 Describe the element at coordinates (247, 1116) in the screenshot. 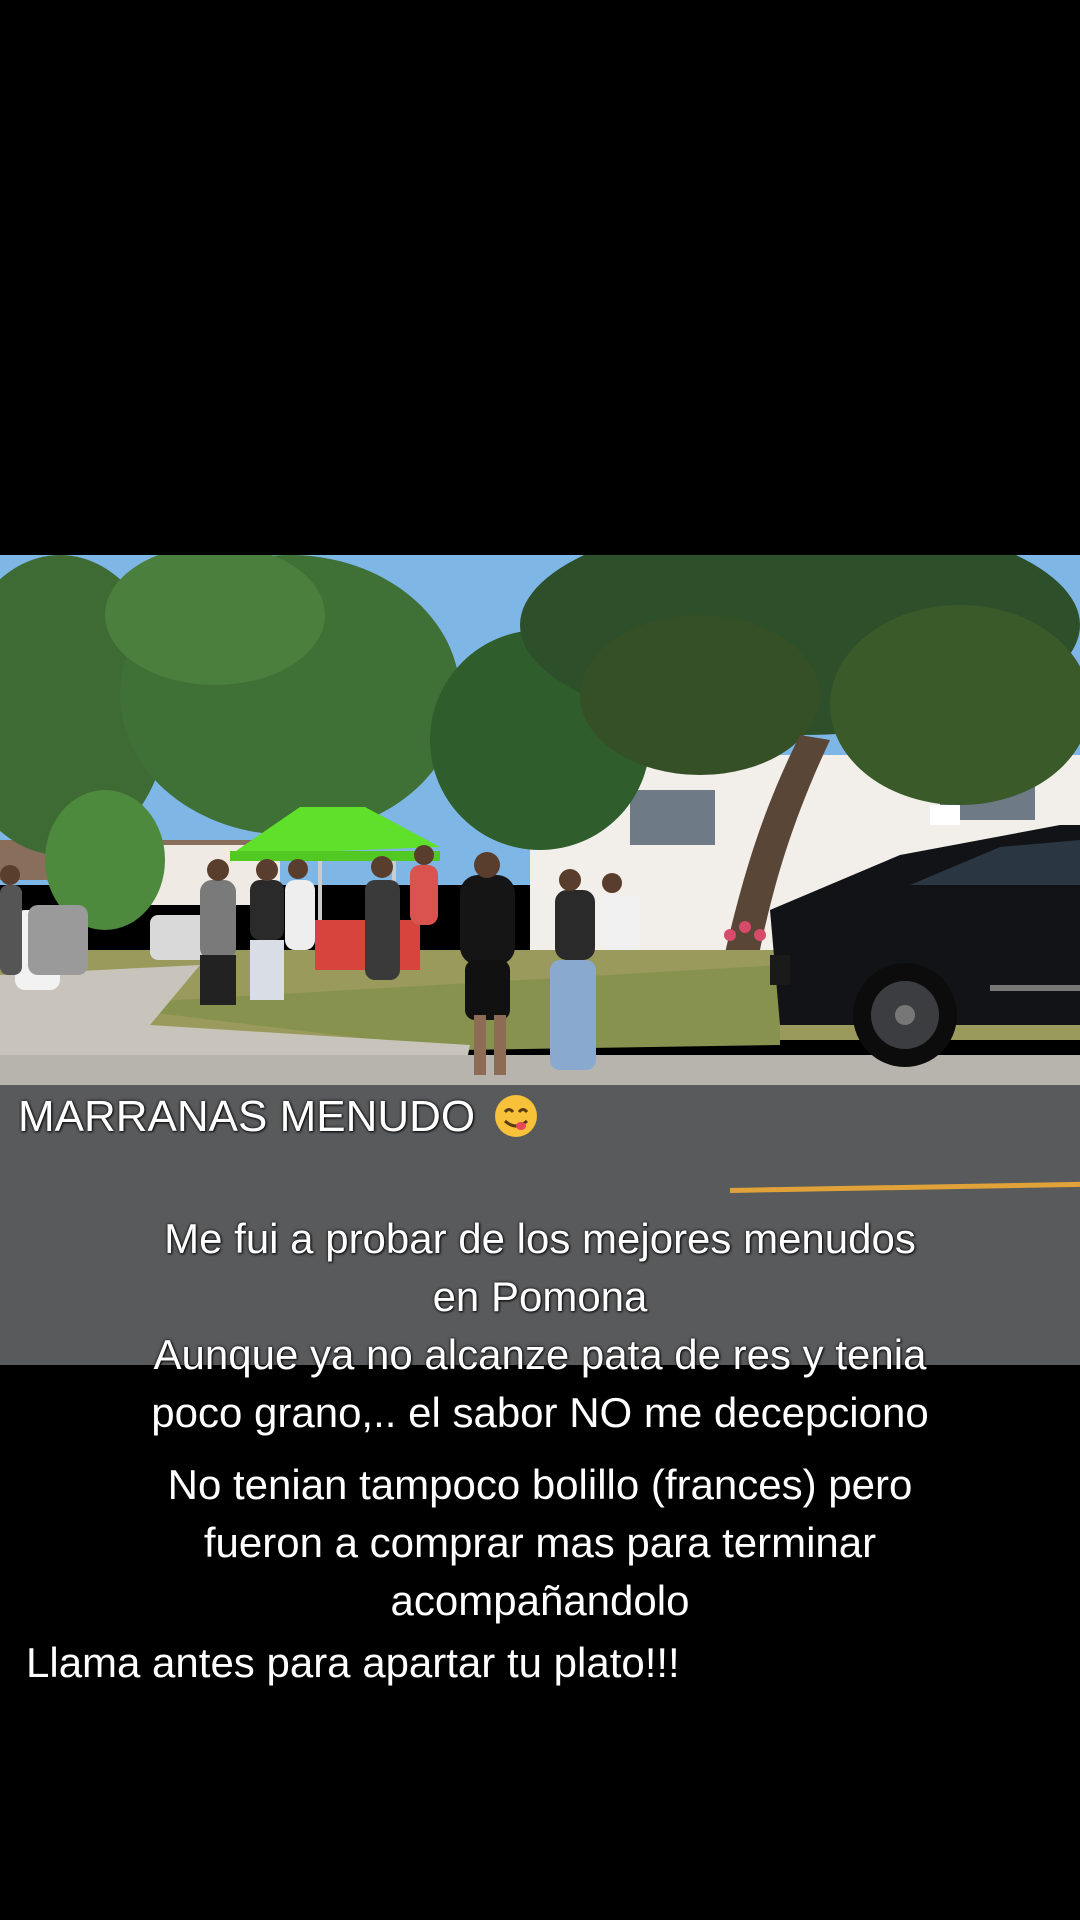

I see `caption-title-text: MARRANAS MENUDO` at that location.